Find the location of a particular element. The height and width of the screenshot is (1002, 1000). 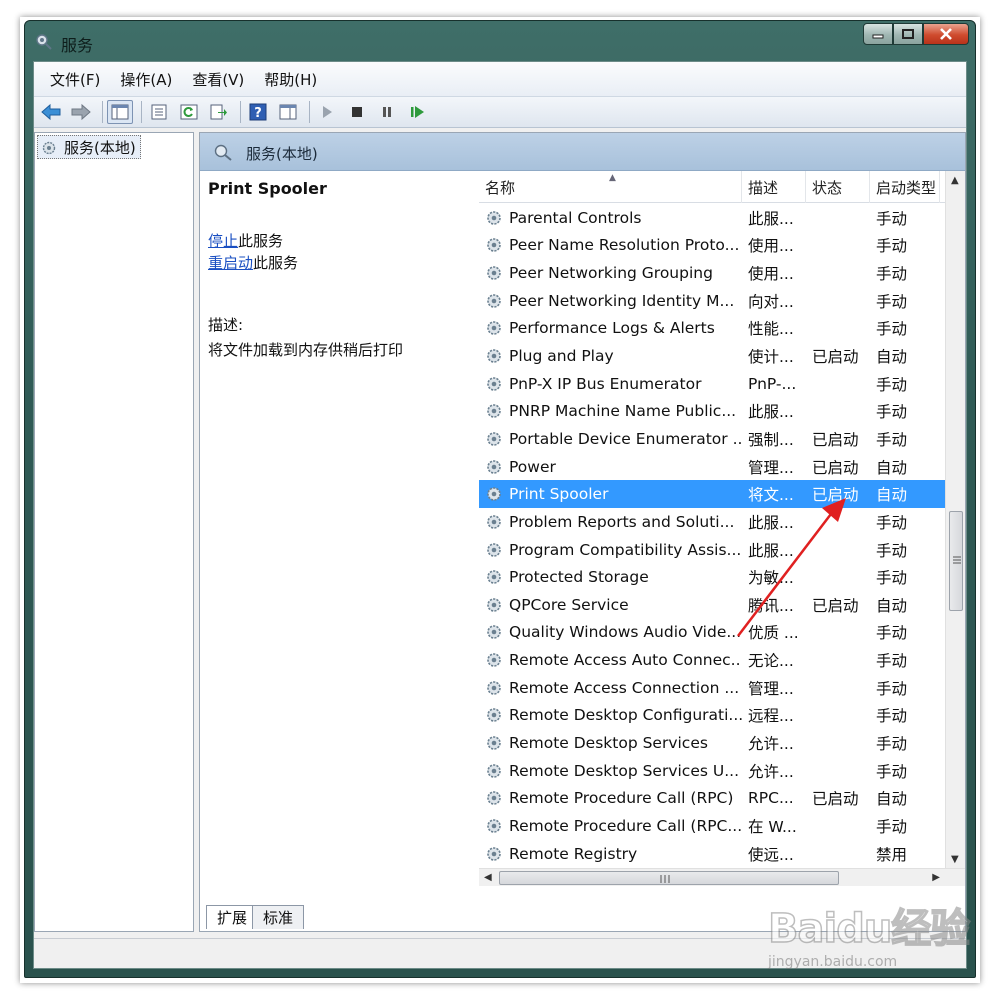

menu-help: 帮助(H) is located at coordinates (290, 79).